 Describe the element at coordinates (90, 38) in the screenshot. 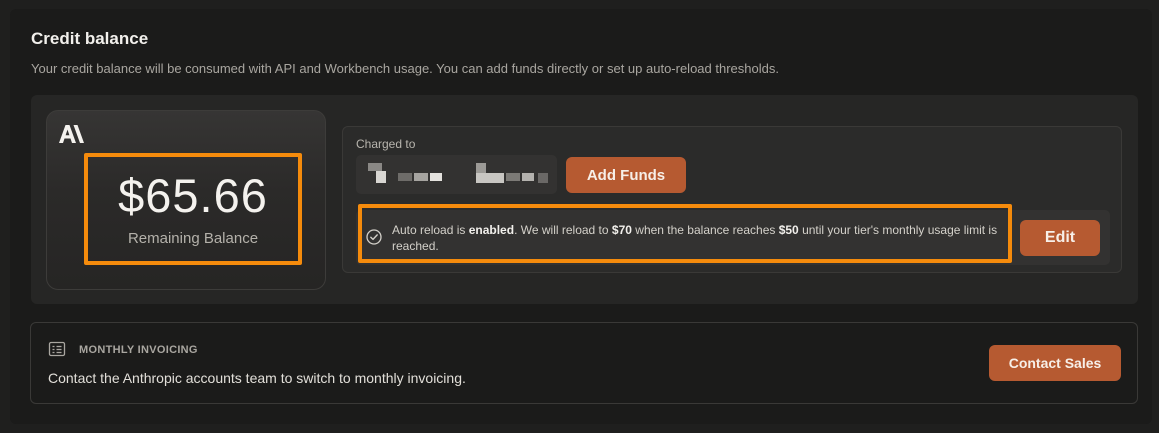

I see `section-title: Credit balance` at that location.